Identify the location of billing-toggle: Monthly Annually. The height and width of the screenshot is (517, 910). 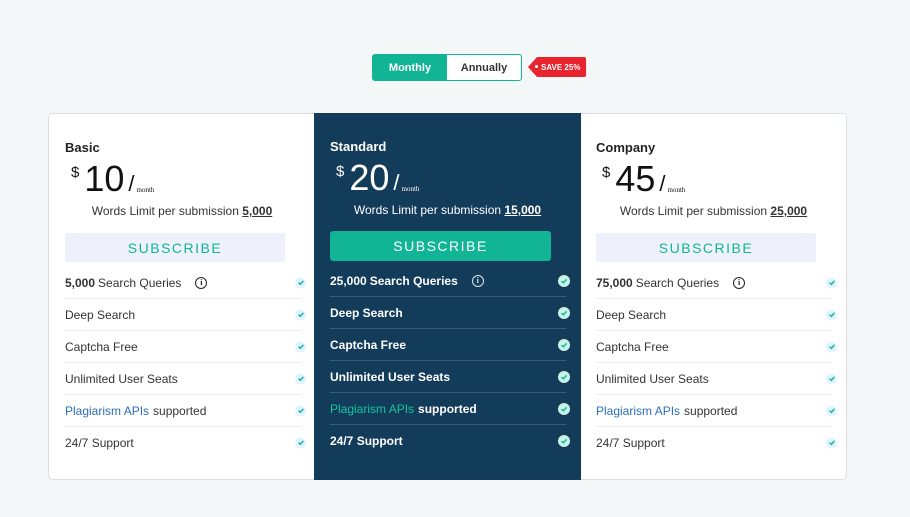
(447, 67).